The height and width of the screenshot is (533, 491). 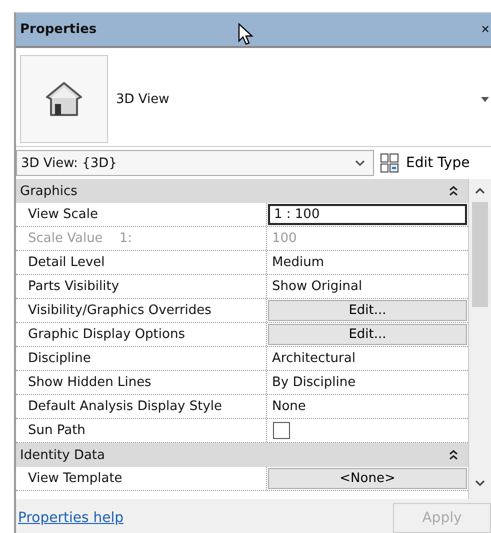 What do you see at coordinates (141, 310) in the screenshot?
I see `property-label: Visibility/Graphics Overrides` at bounding box center [141, 310].